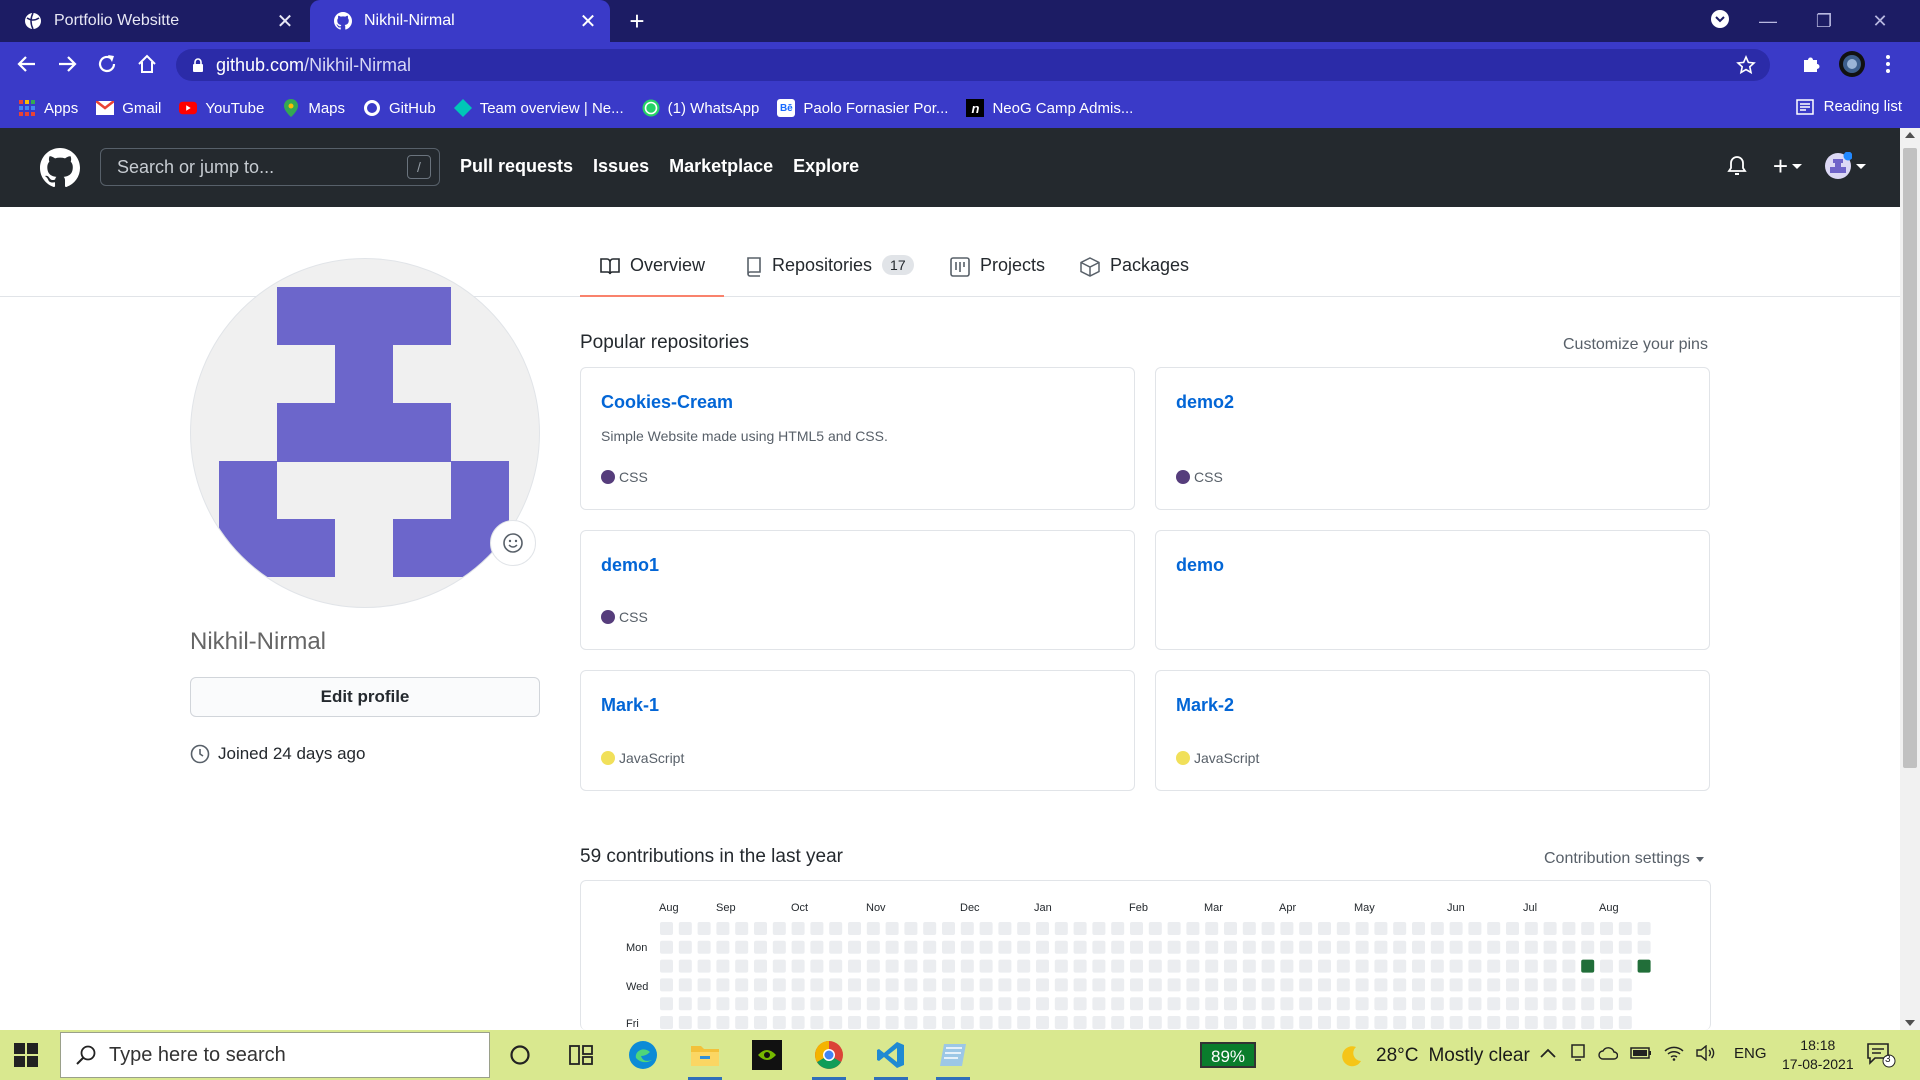 The image size is (1920, 1080). Describe the element at coordinates (1228, 1055) in the screenshot. I see `battery-indicator: 89%` at that location.